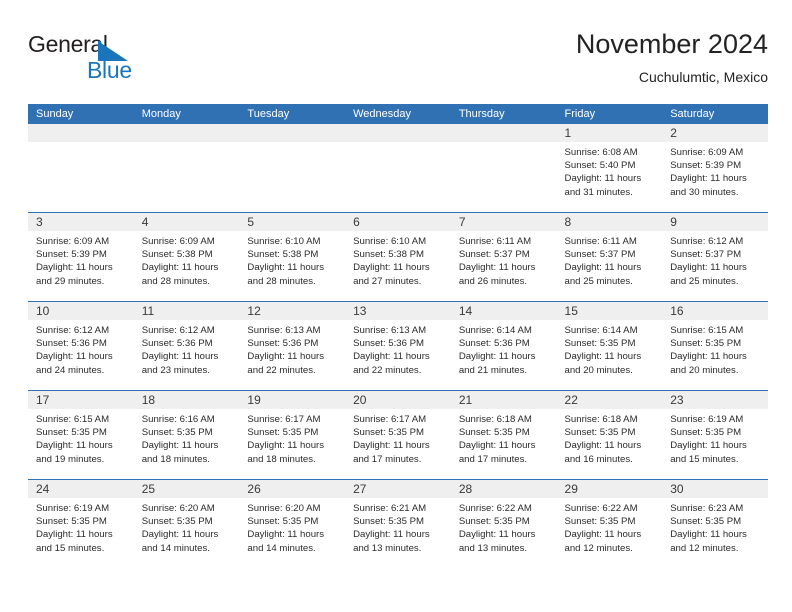 This screenshot has height=612, width=792. What do you see at coordinates (568, 222) in the screenshot?
I see `date-number: 8` at bounding box center [568, 222].